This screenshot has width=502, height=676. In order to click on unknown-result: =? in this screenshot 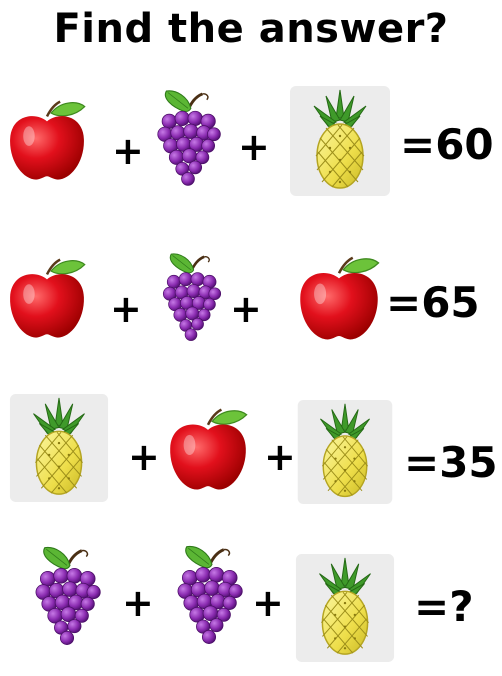, I will do `click(444, 606)`.